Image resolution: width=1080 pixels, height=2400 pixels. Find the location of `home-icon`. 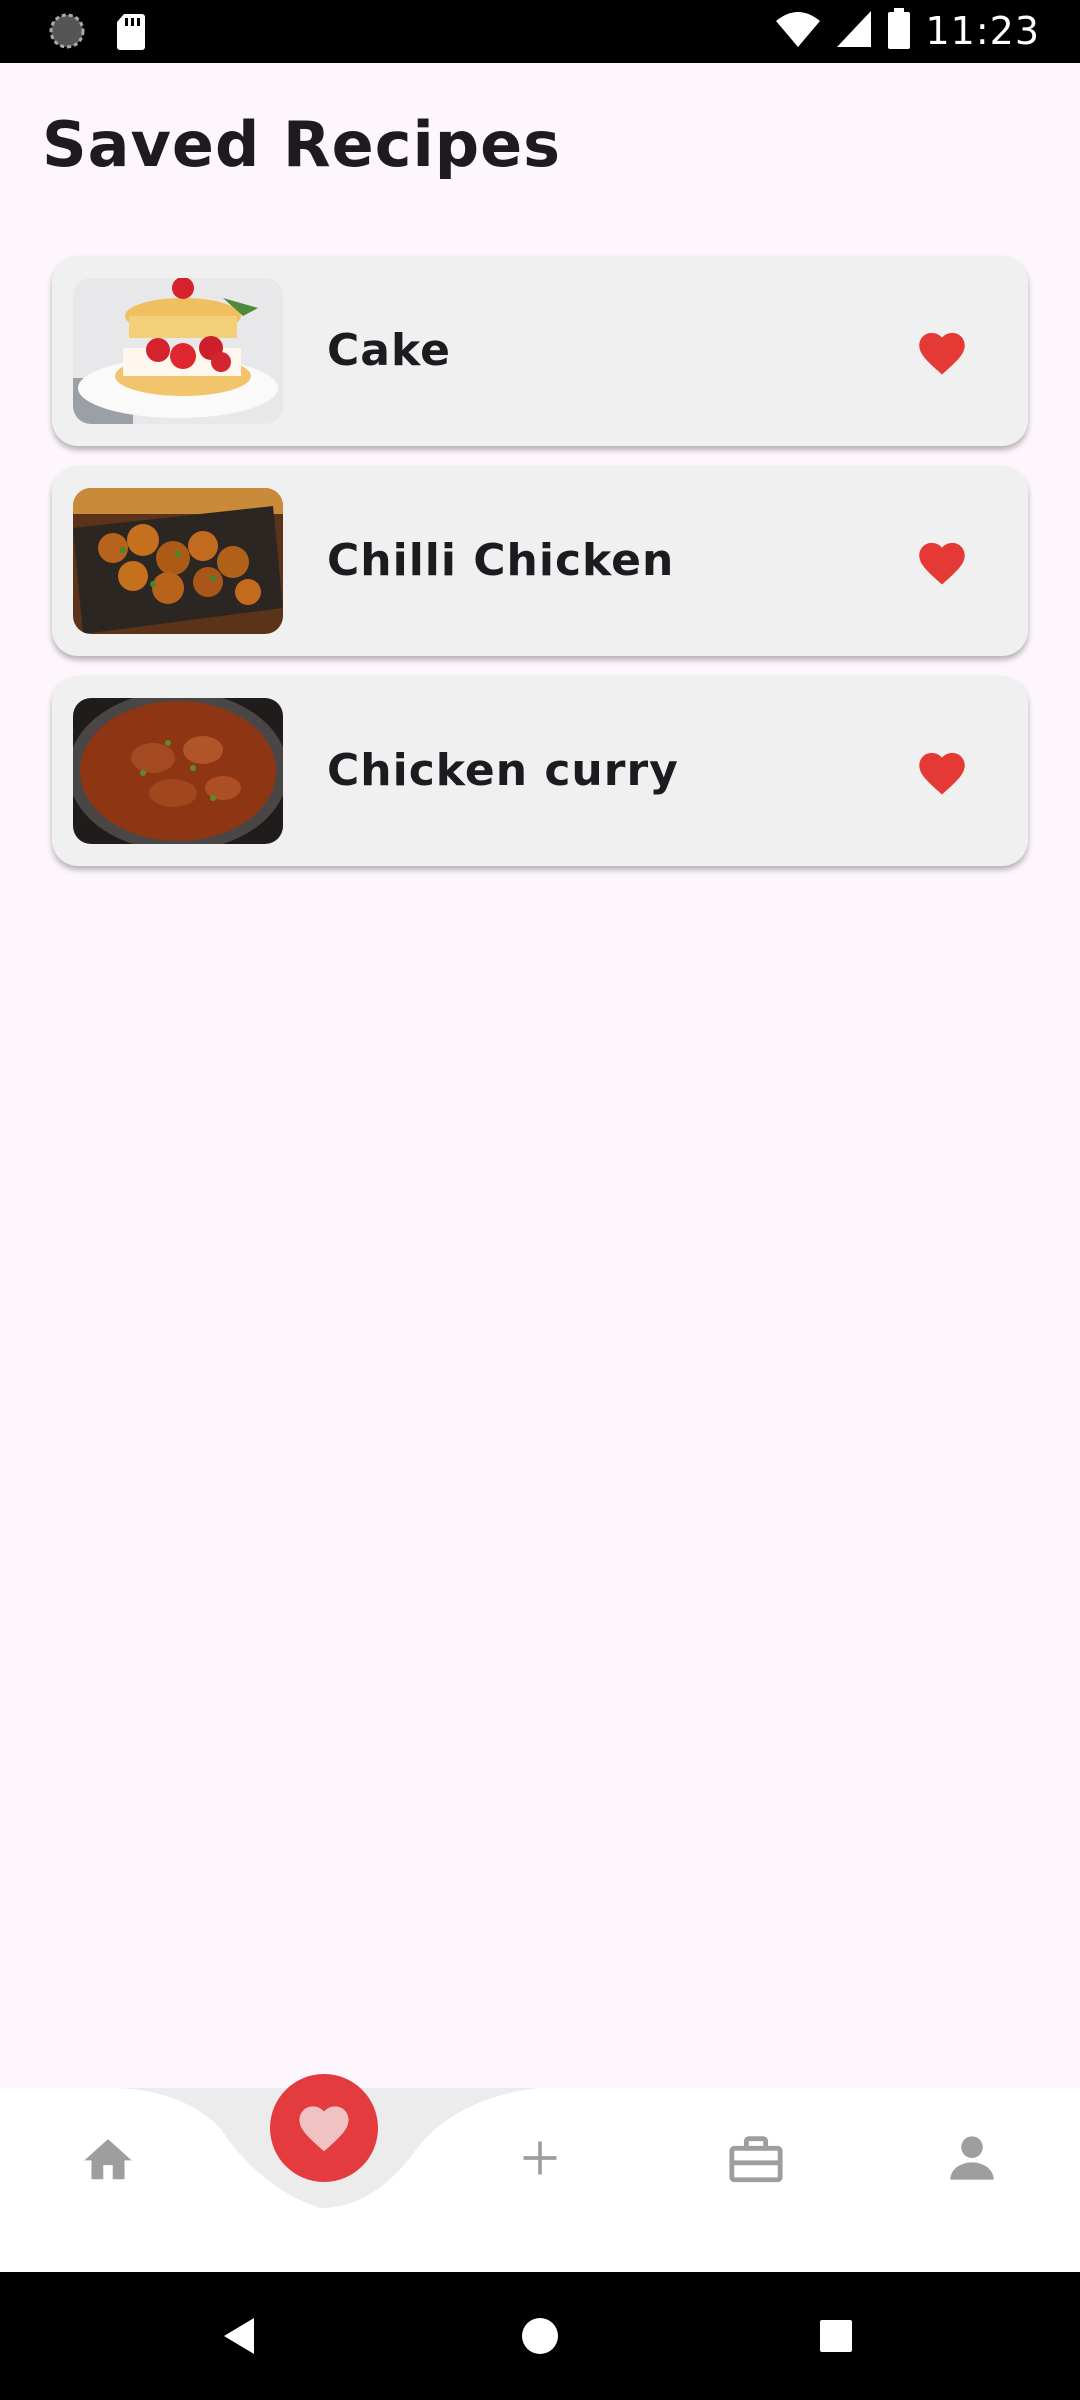

home-icon is located at coordinates (108, 2160).